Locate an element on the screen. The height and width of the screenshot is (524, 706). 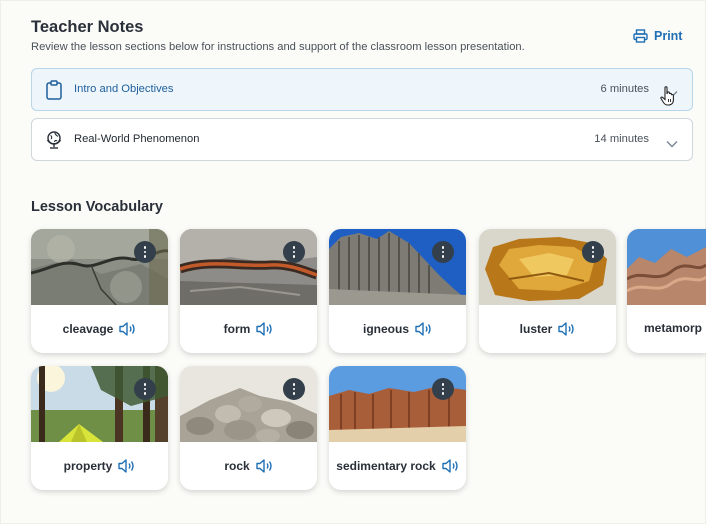
vocab-word: property is located at coordinates (88, 466).